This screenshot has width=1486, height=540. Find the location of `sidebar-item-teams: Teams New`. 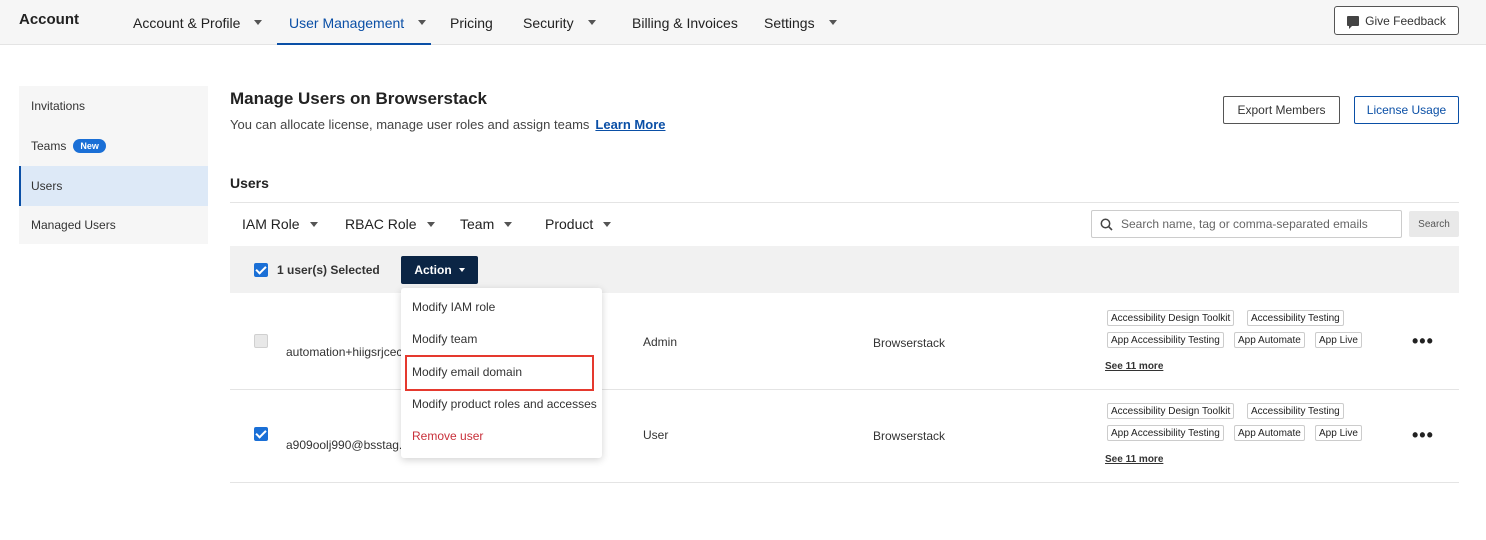

sidebar-item-teams: Teams New is located at coordinates (113, 146).